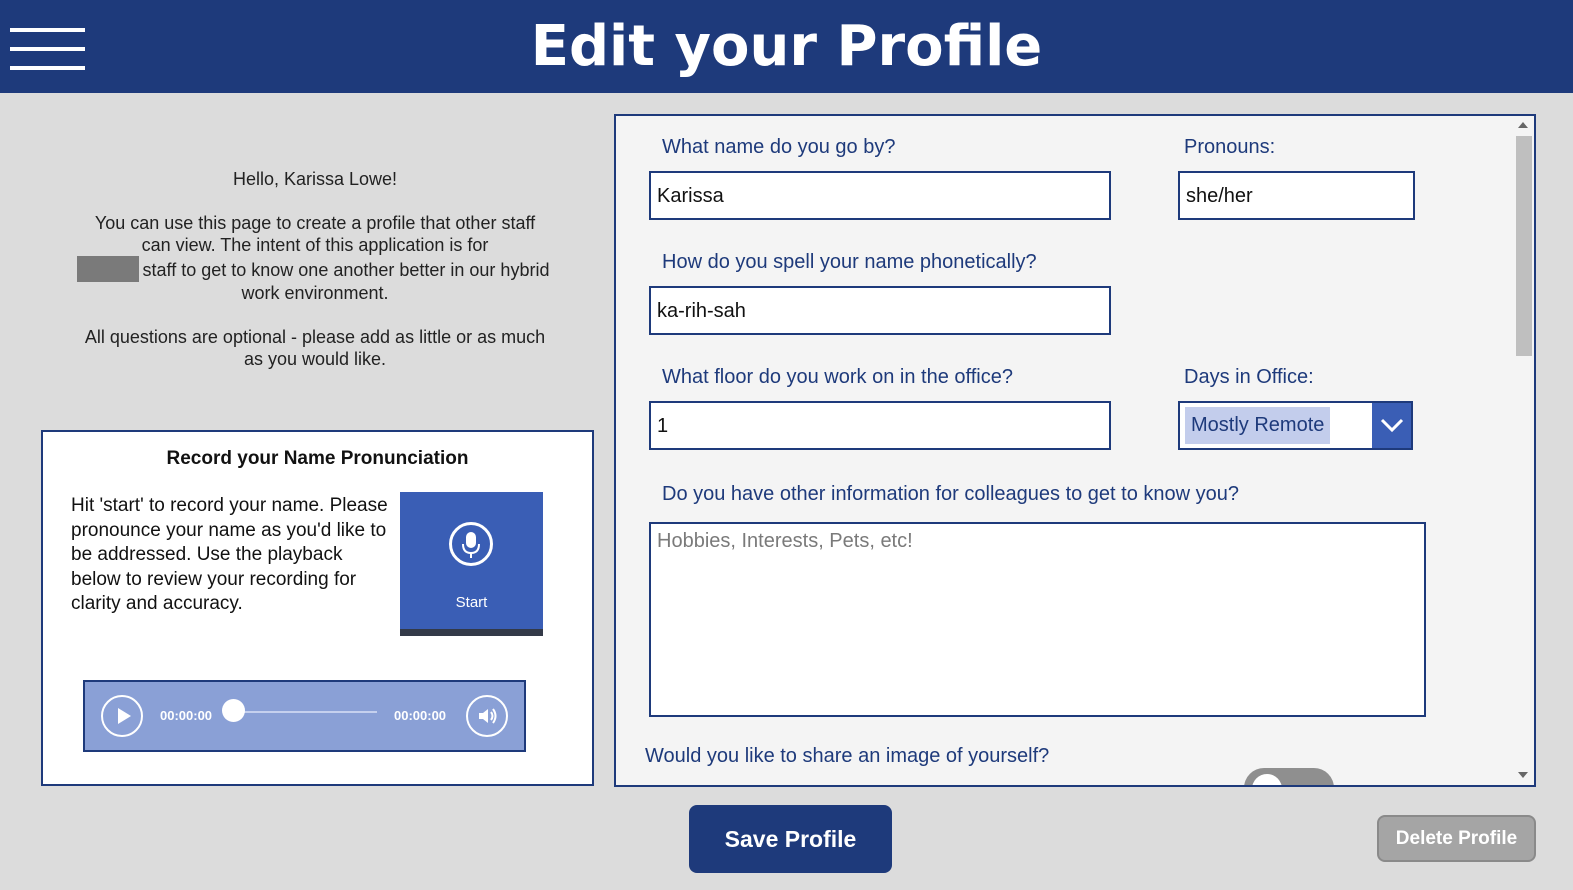  I want to click on seek-track, so click(305, 712).